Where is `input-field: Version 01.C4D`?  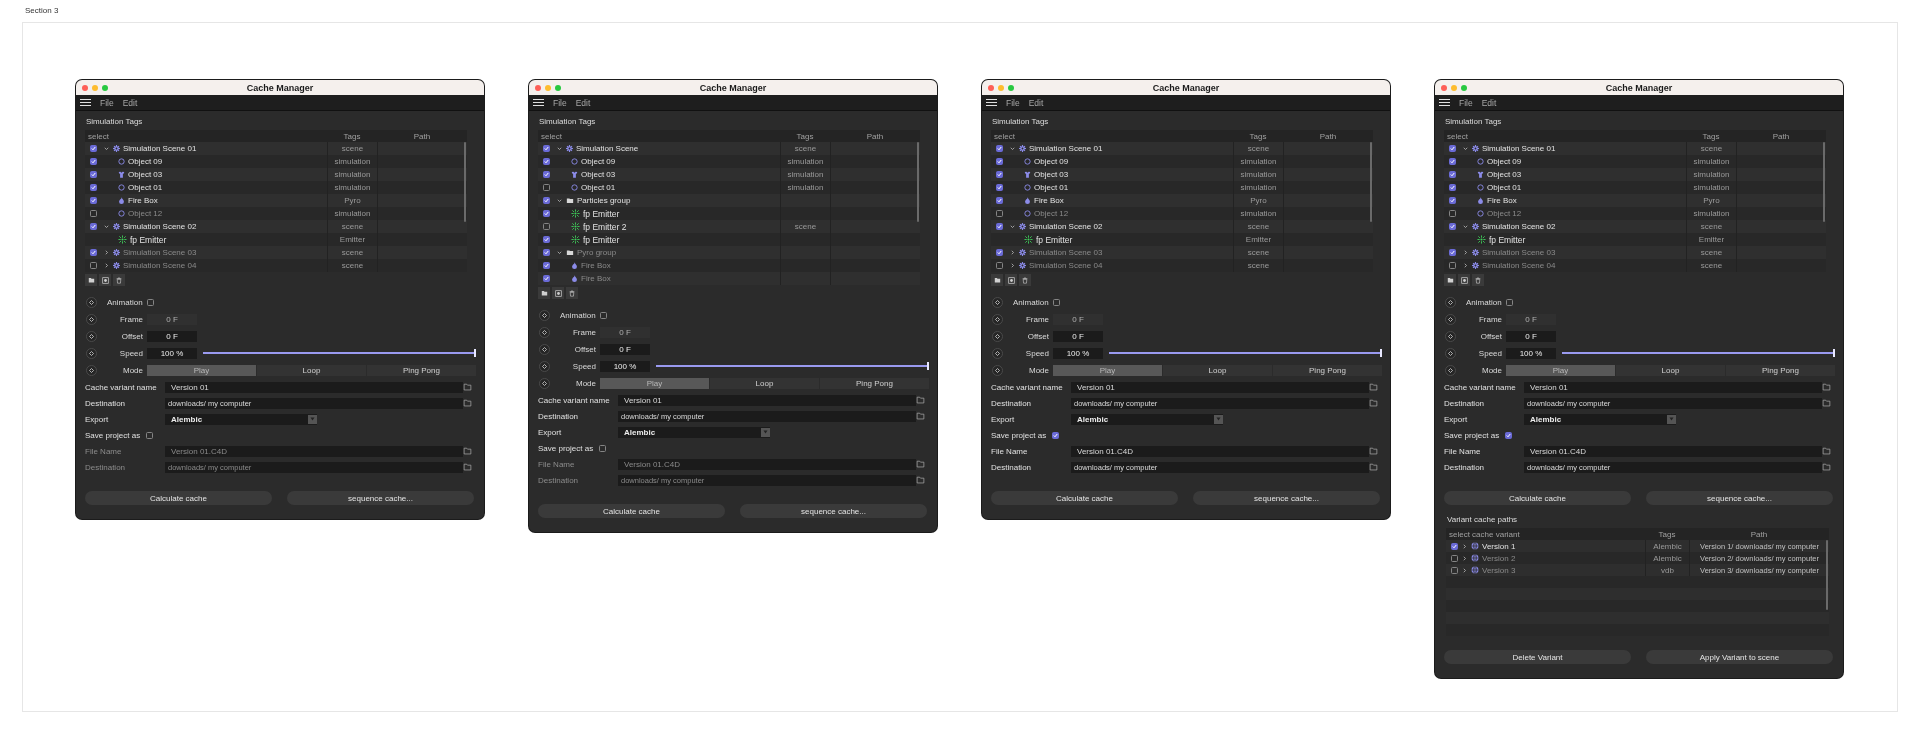
input-field: Version 01.C4D is located at coordinates (1673, 451).